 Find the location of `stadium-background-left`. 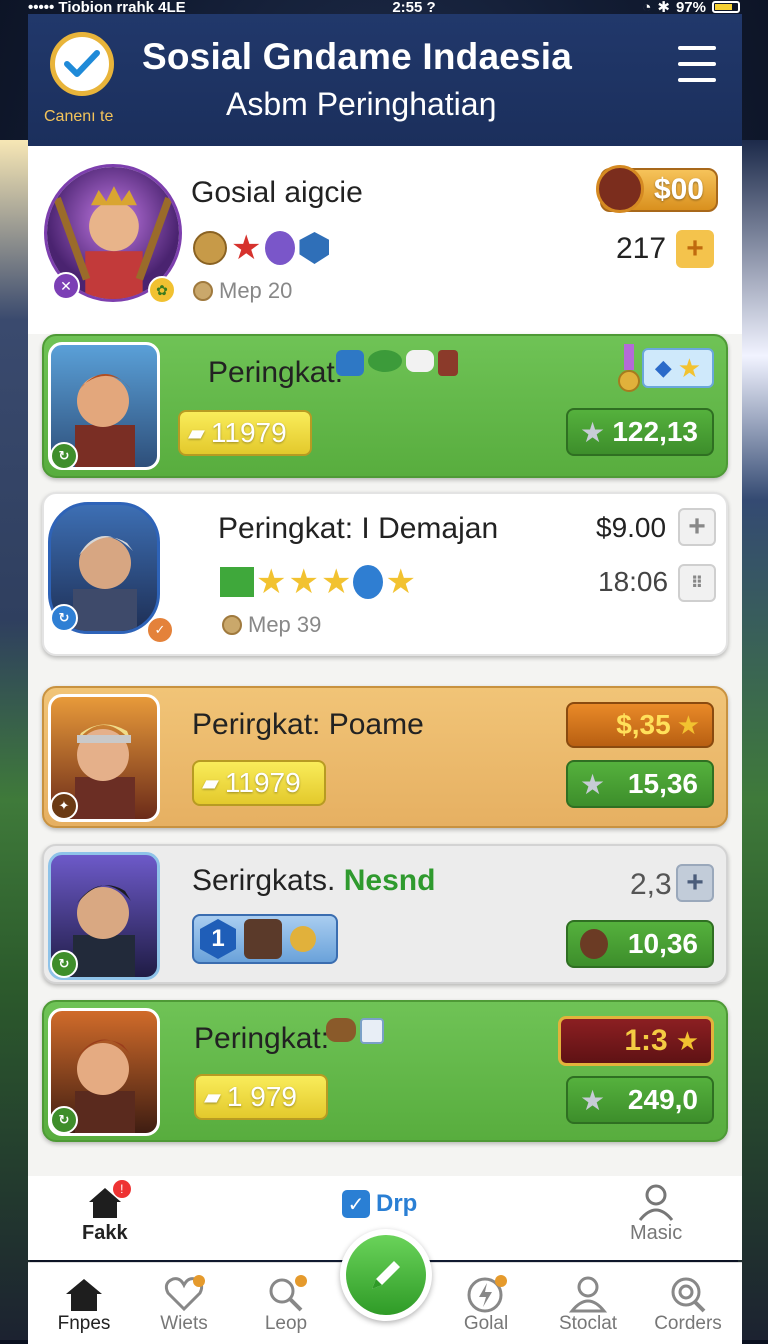

stadium-background-left is located at coordinates (15, 740).